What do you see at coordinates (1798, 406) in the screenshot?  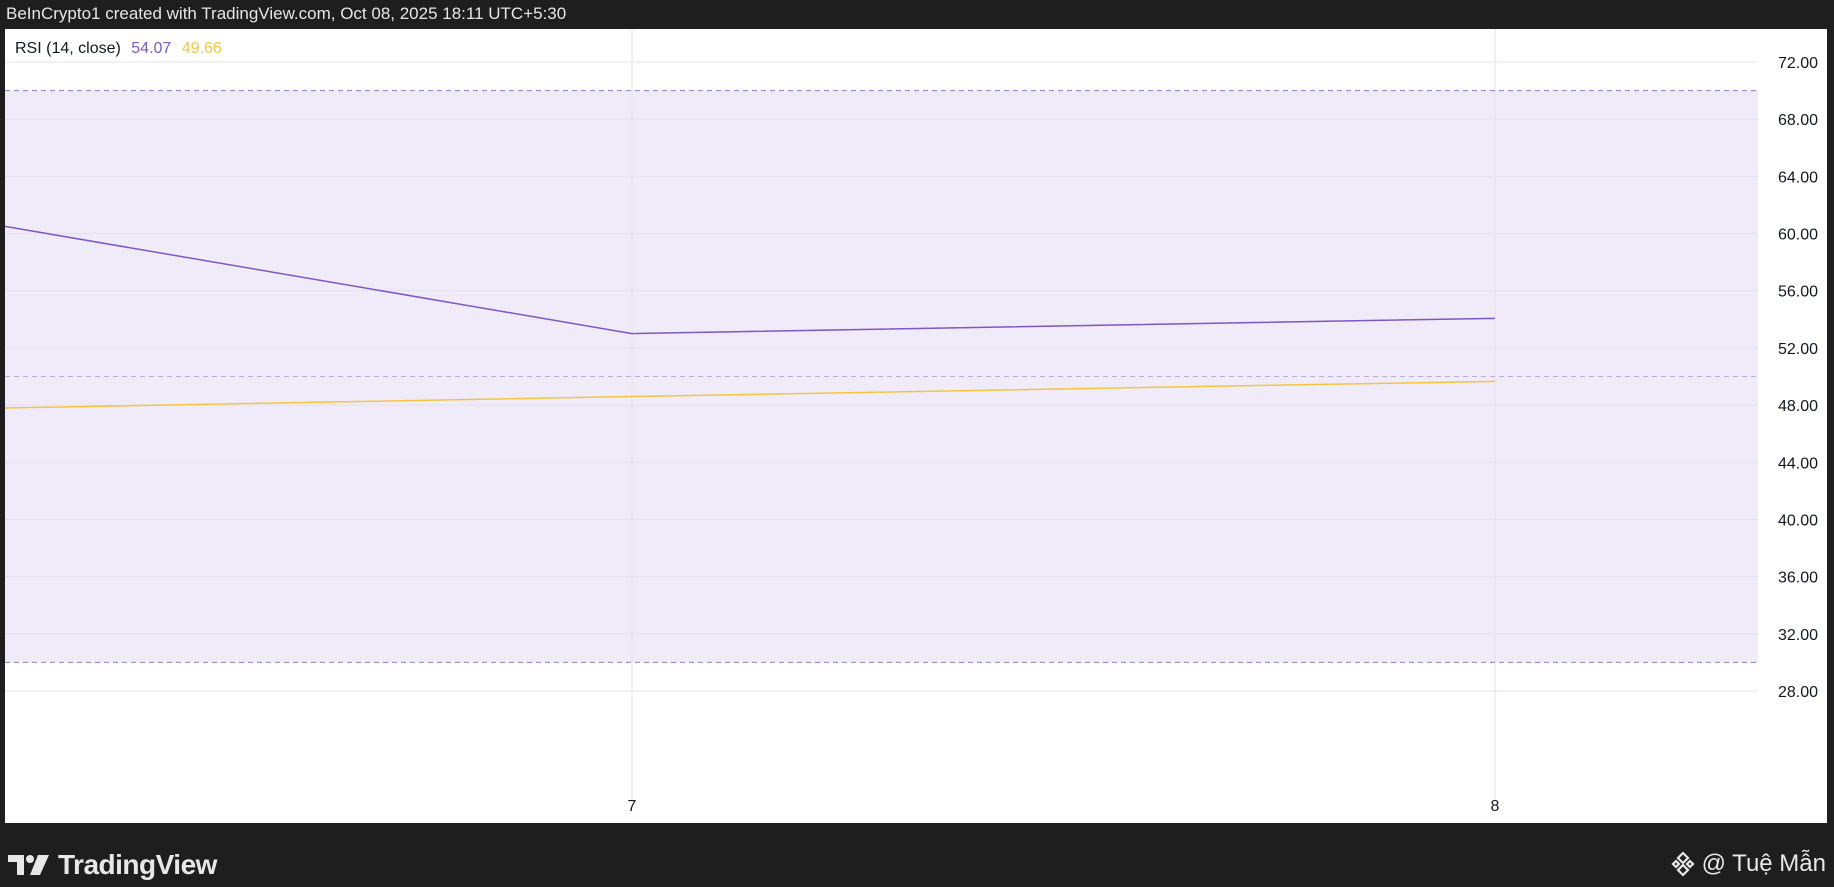 I see `y-axis-tick-label: 48.00` at bounding box center [1798, 406].